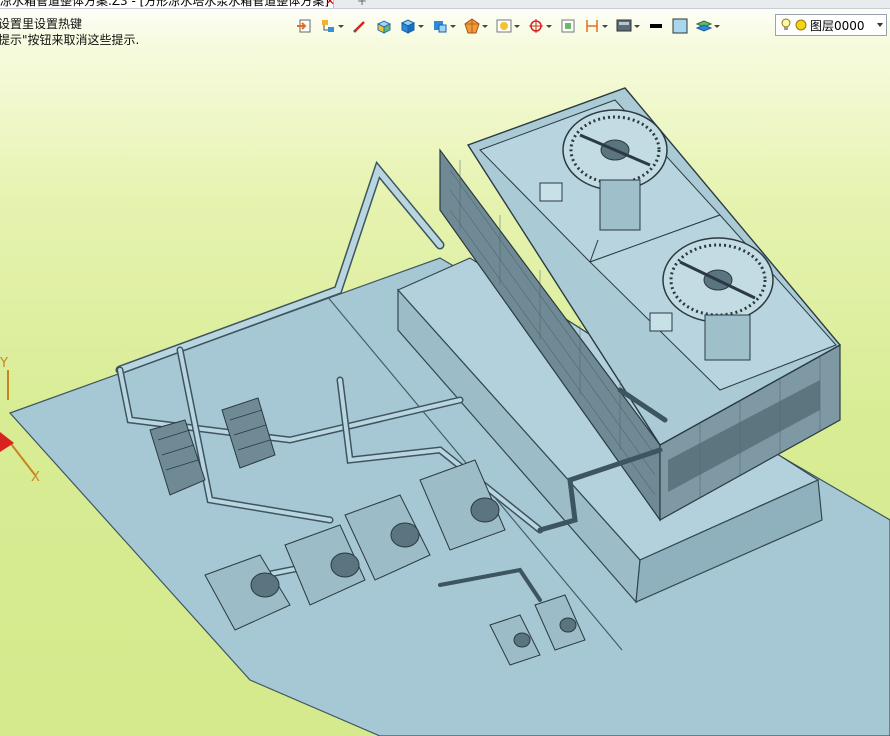 This screenshot has height=736, width=890. I want to click on snap-target-icon, so click(536, 26).